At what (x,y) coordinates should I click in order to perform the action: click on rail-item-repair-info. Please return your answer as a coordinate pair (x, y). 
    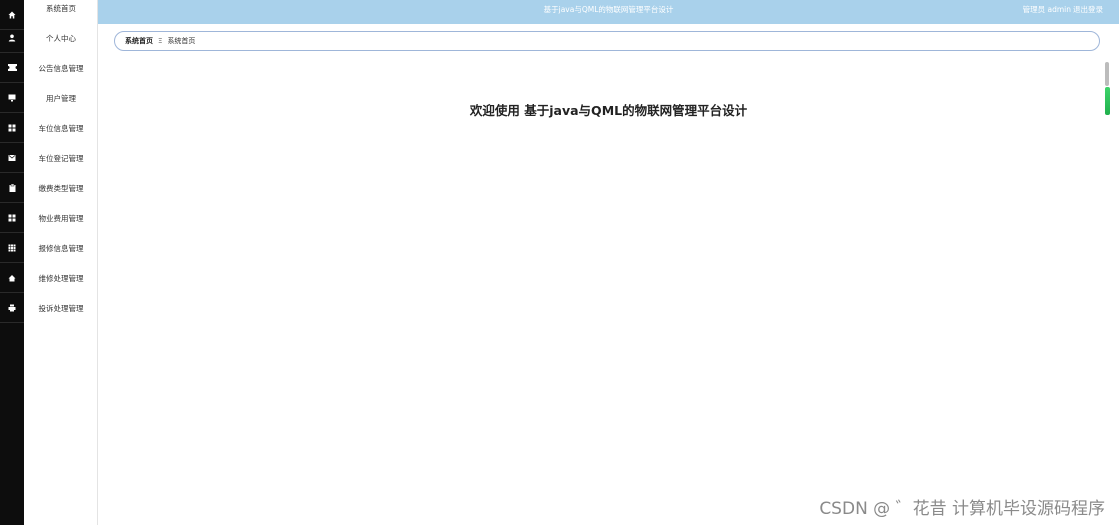
    Looking at the image, I should click on (12, 248).